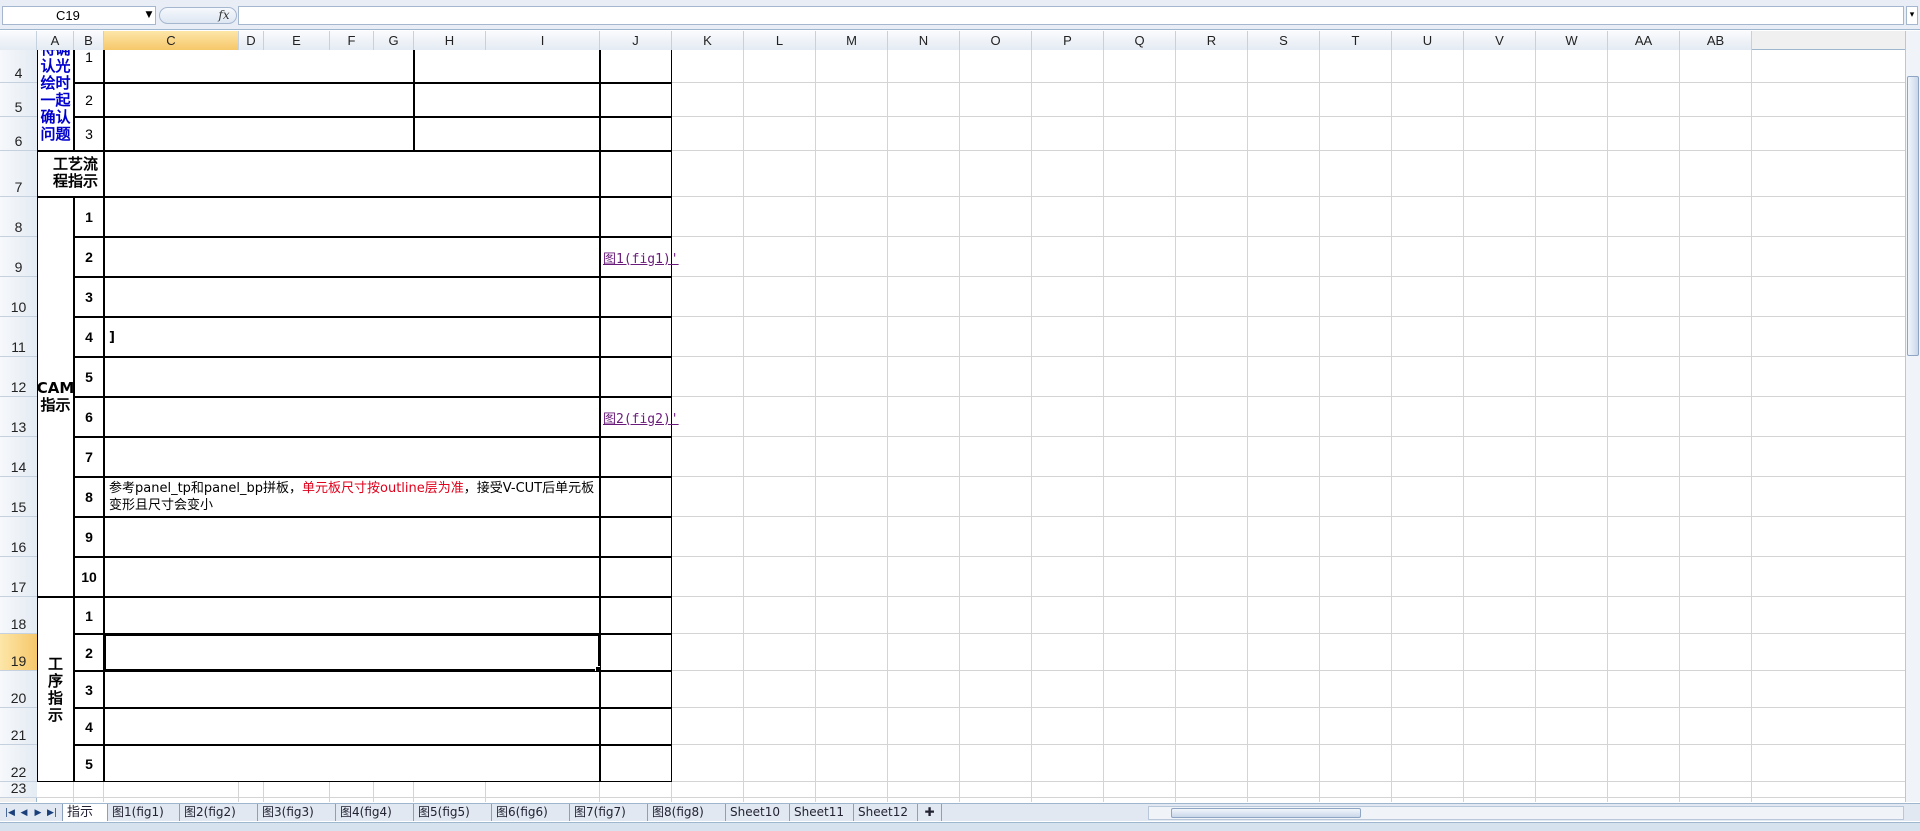 The height and width of the screenshot is (831, 1920). I want to click on row-header-4: 4, so click(18, 66).